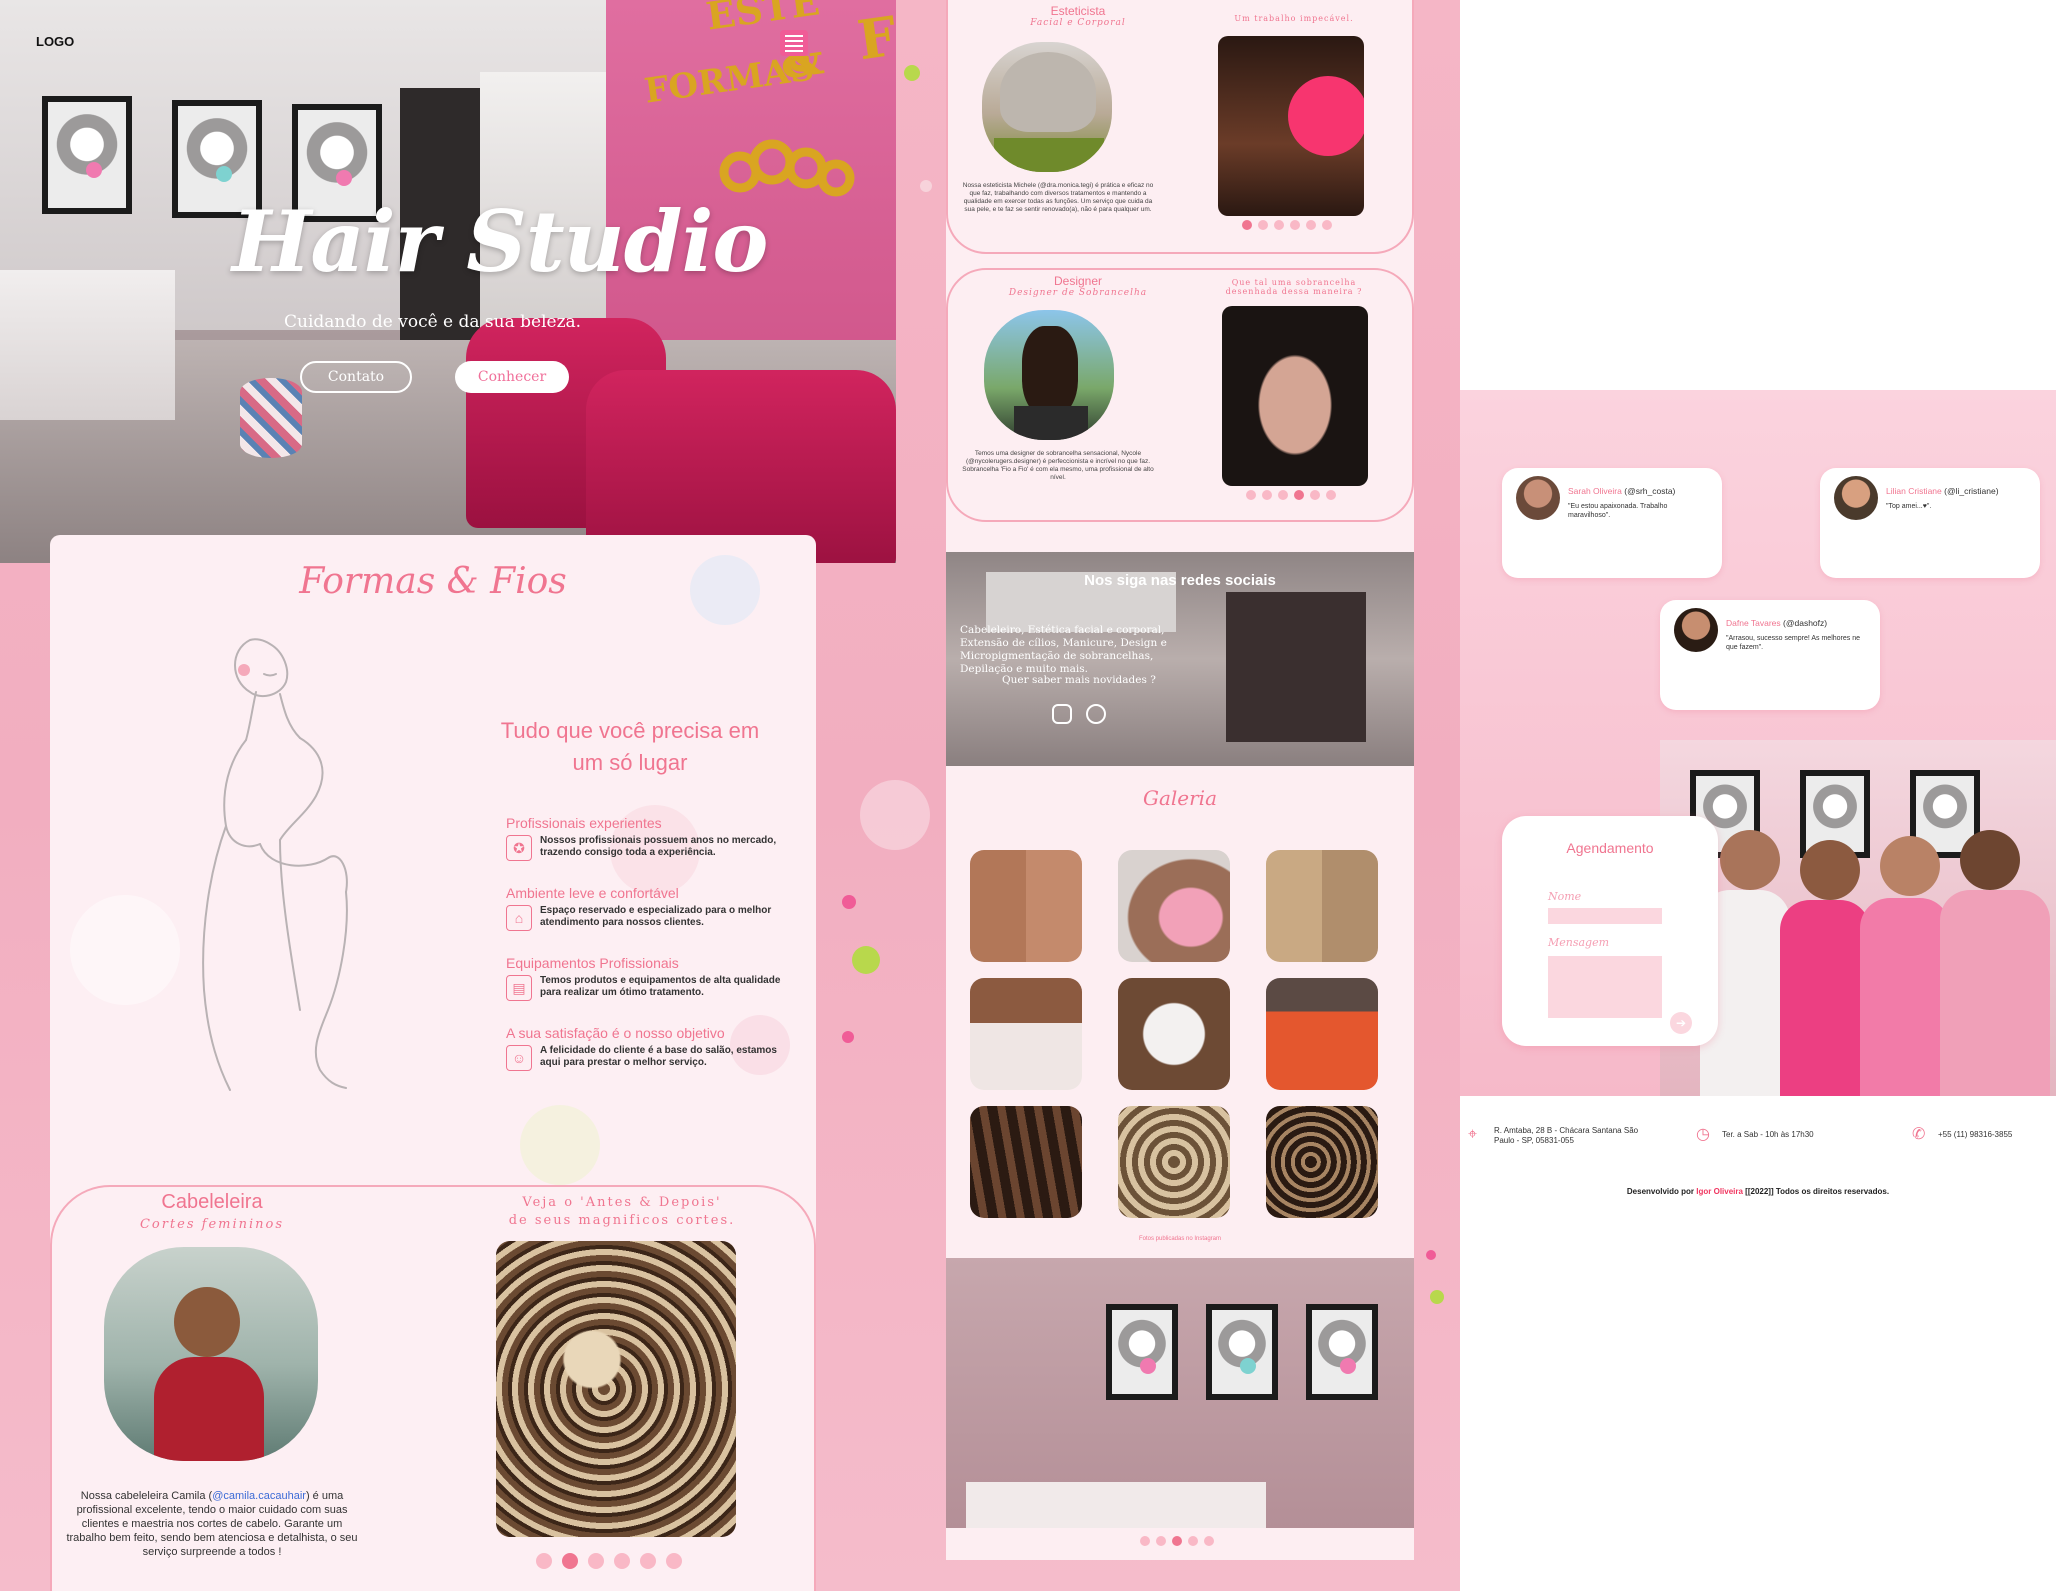 The height and width of the screenshot is (1591, 2056). What do you see at coordinates (259, 1496) in the screenshot?
I see `hairdresser-instagram-link: @camila.cacauhair` at bounding box center [259, 1496].